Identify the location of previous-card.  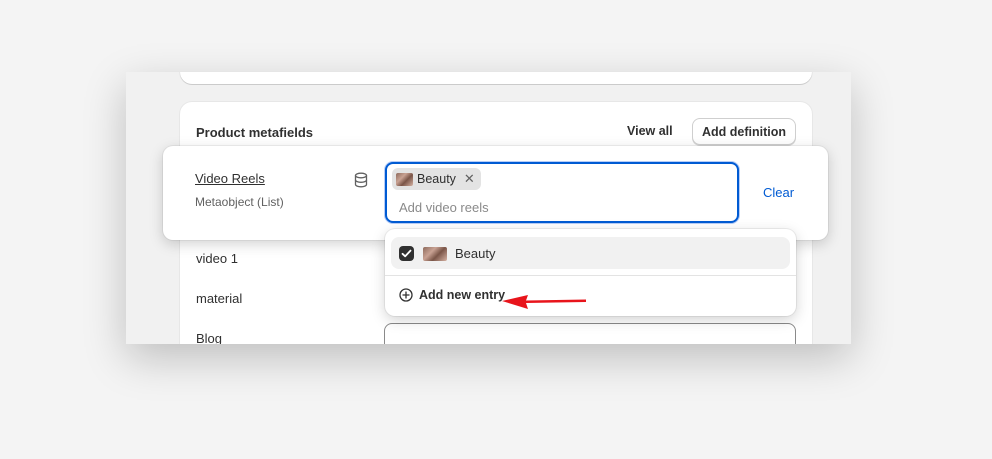
(496, 78).